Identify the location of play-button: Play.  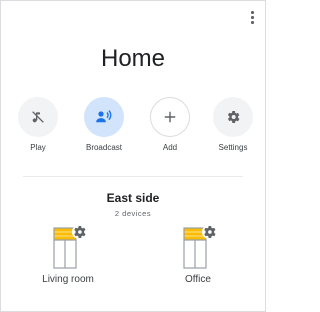
(38, 127).